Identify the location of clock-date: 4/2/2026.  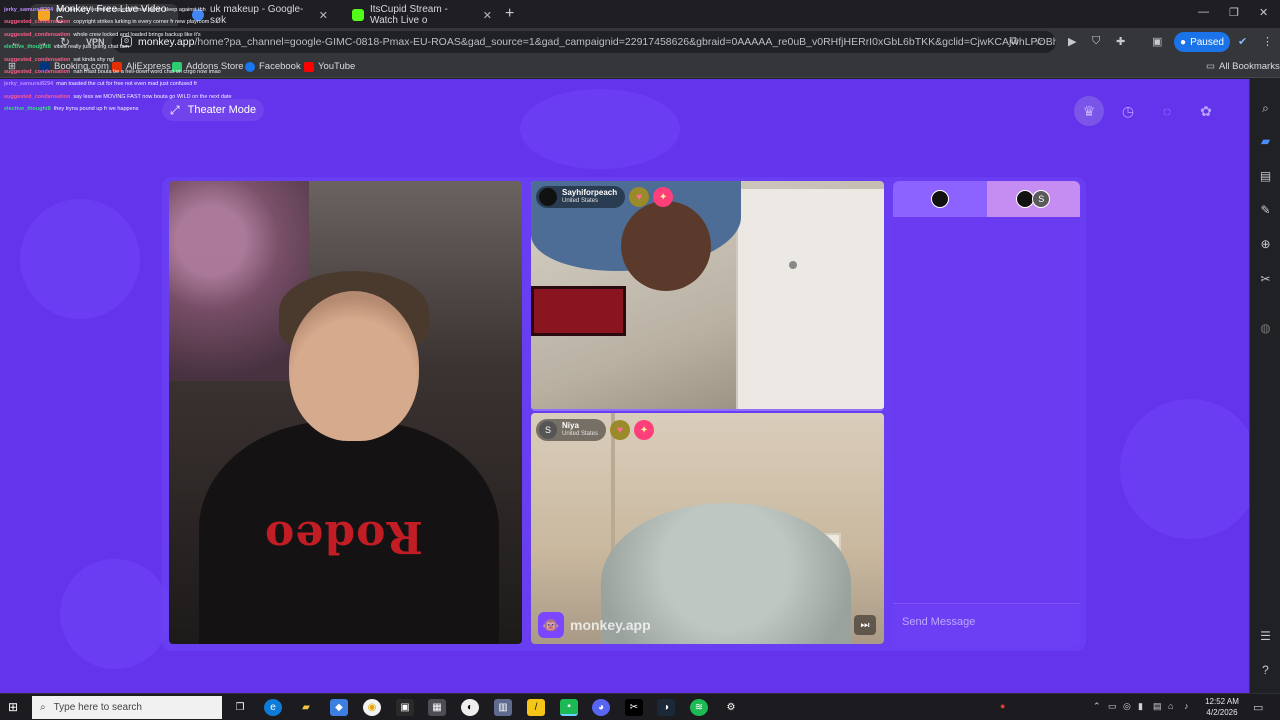
(1222, 712).